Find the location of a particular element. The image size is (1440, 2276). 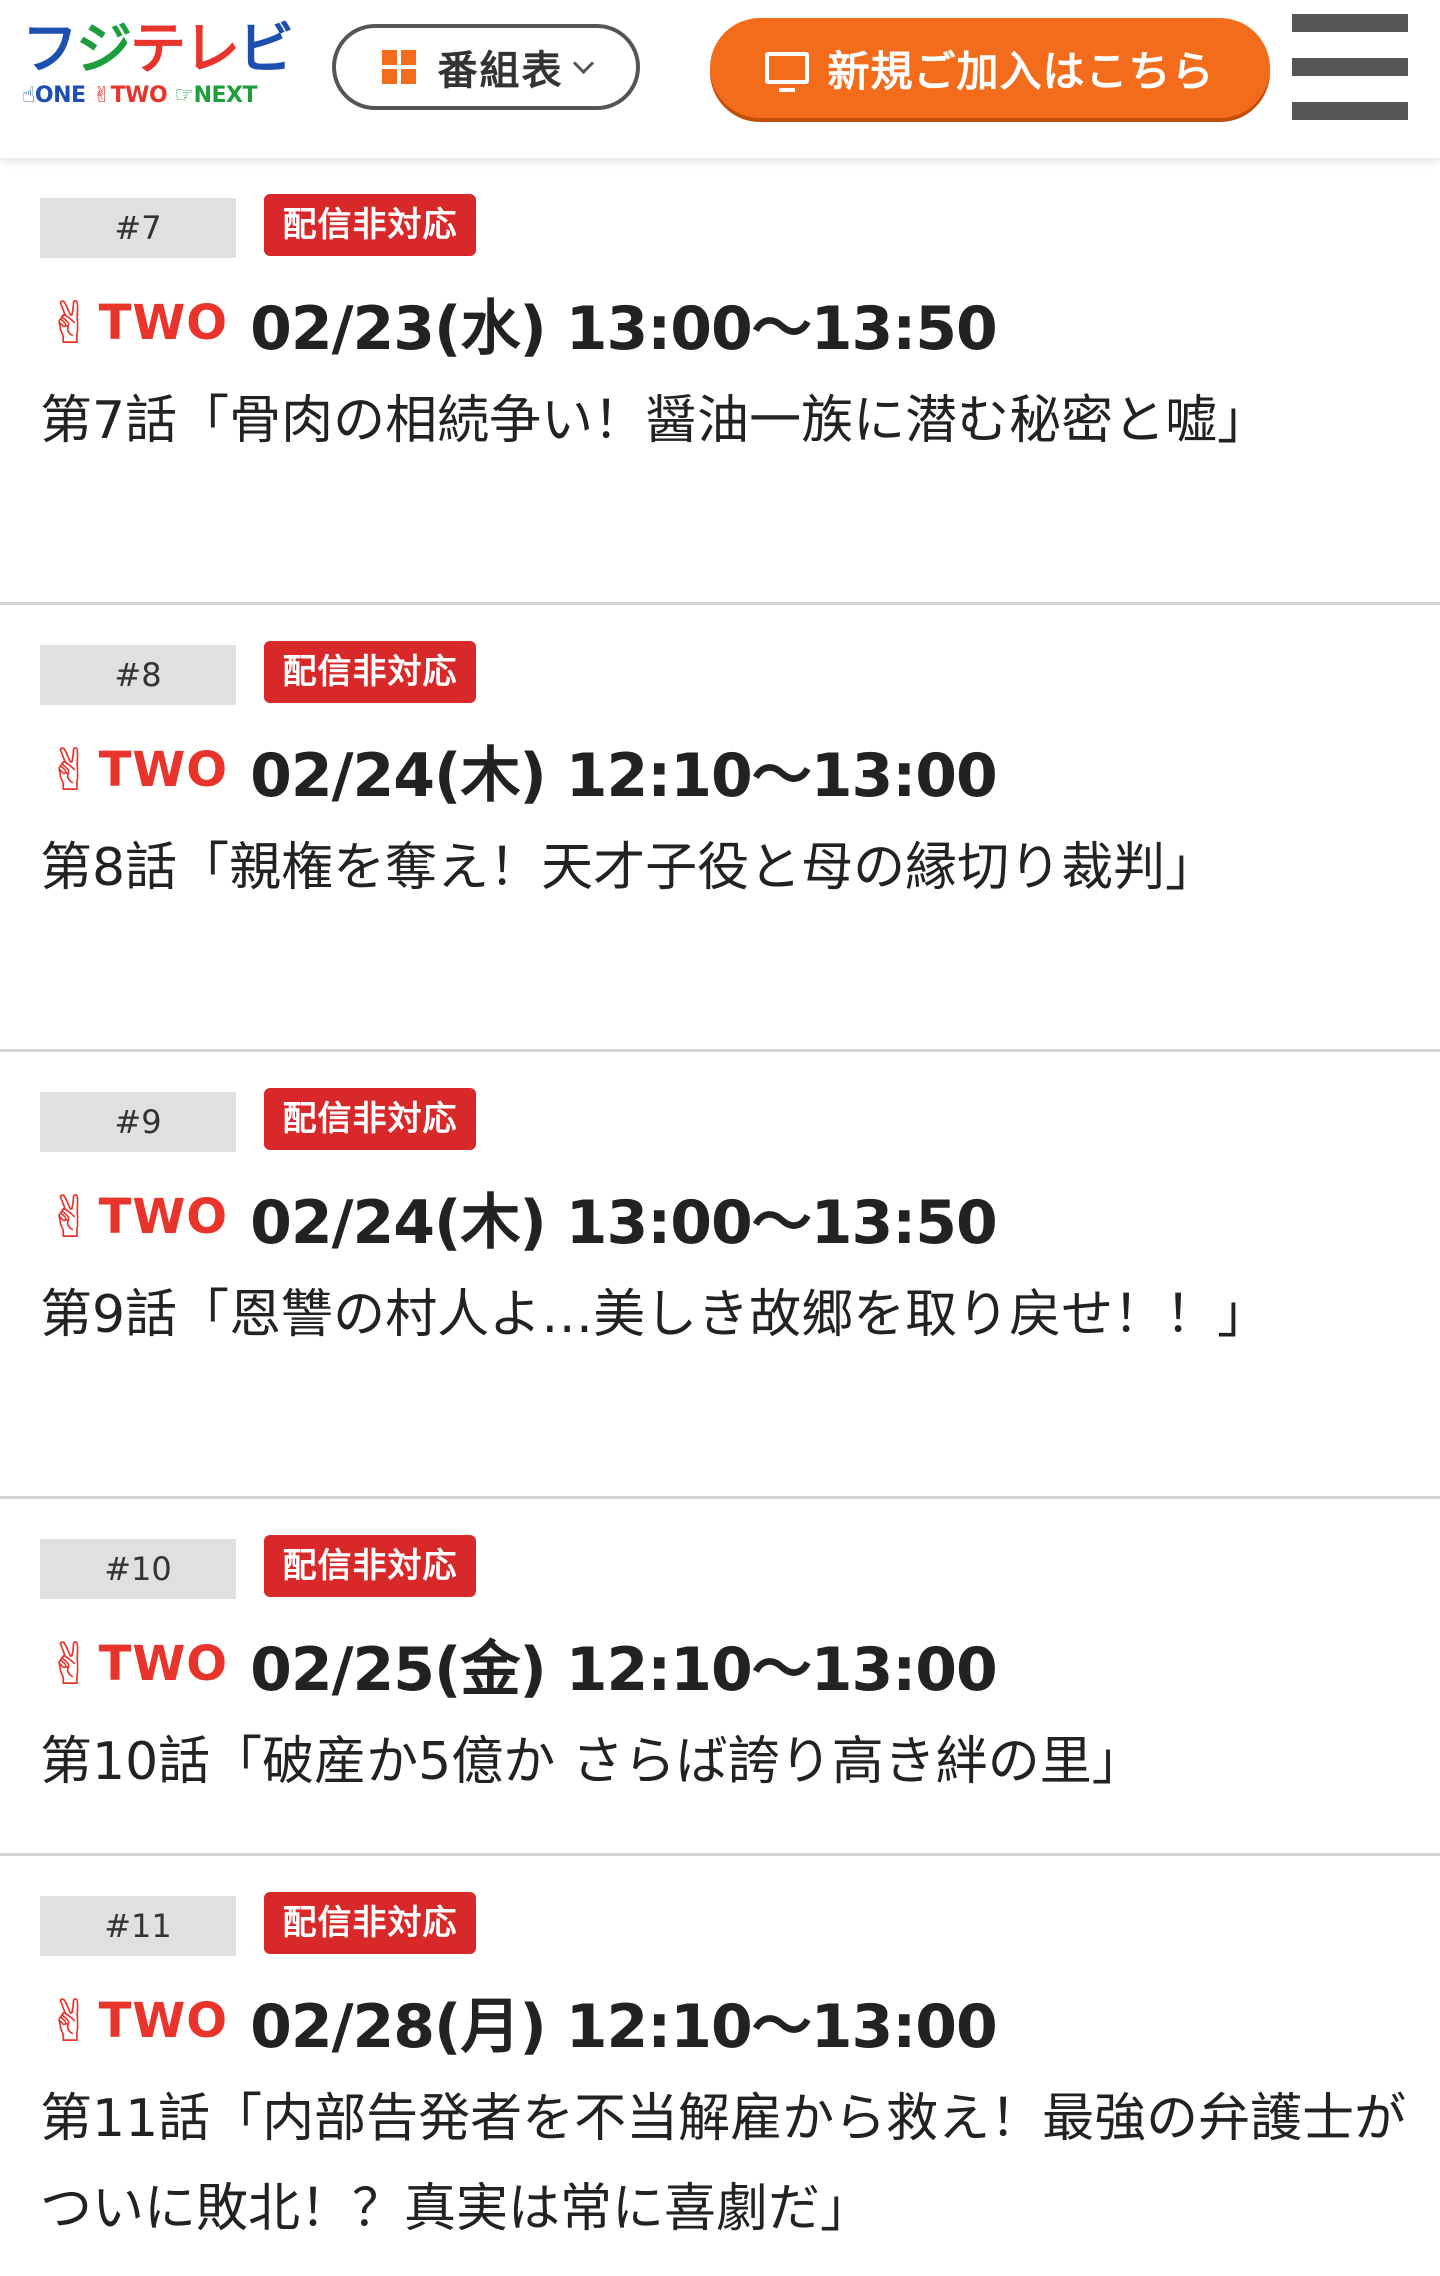

air-time: 02/24(木) 12:10〜13:00 is located at coordinates (624, 775).